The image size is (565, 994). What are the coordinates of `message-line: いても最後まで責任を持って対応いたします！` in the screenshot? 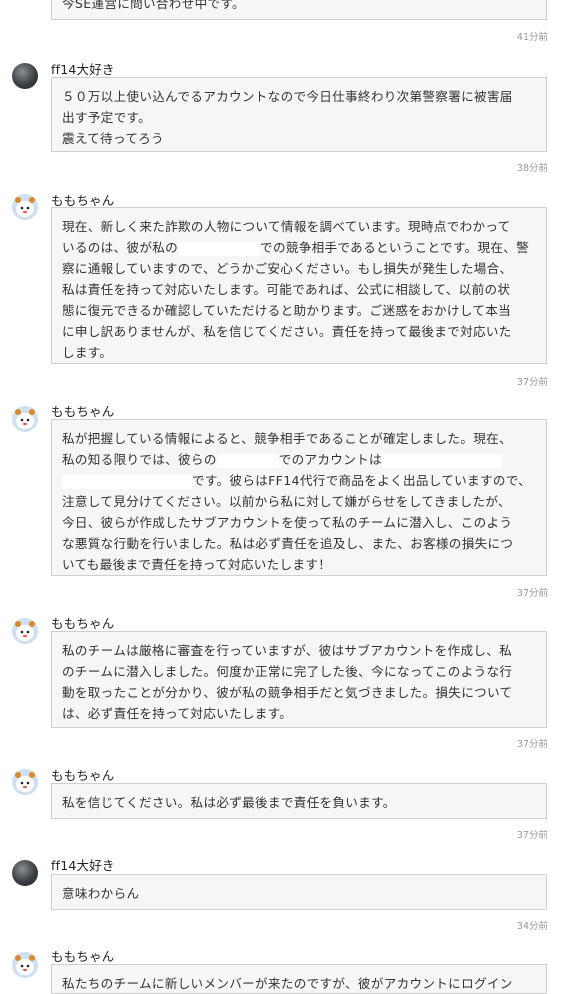 It's located at (197, 564).